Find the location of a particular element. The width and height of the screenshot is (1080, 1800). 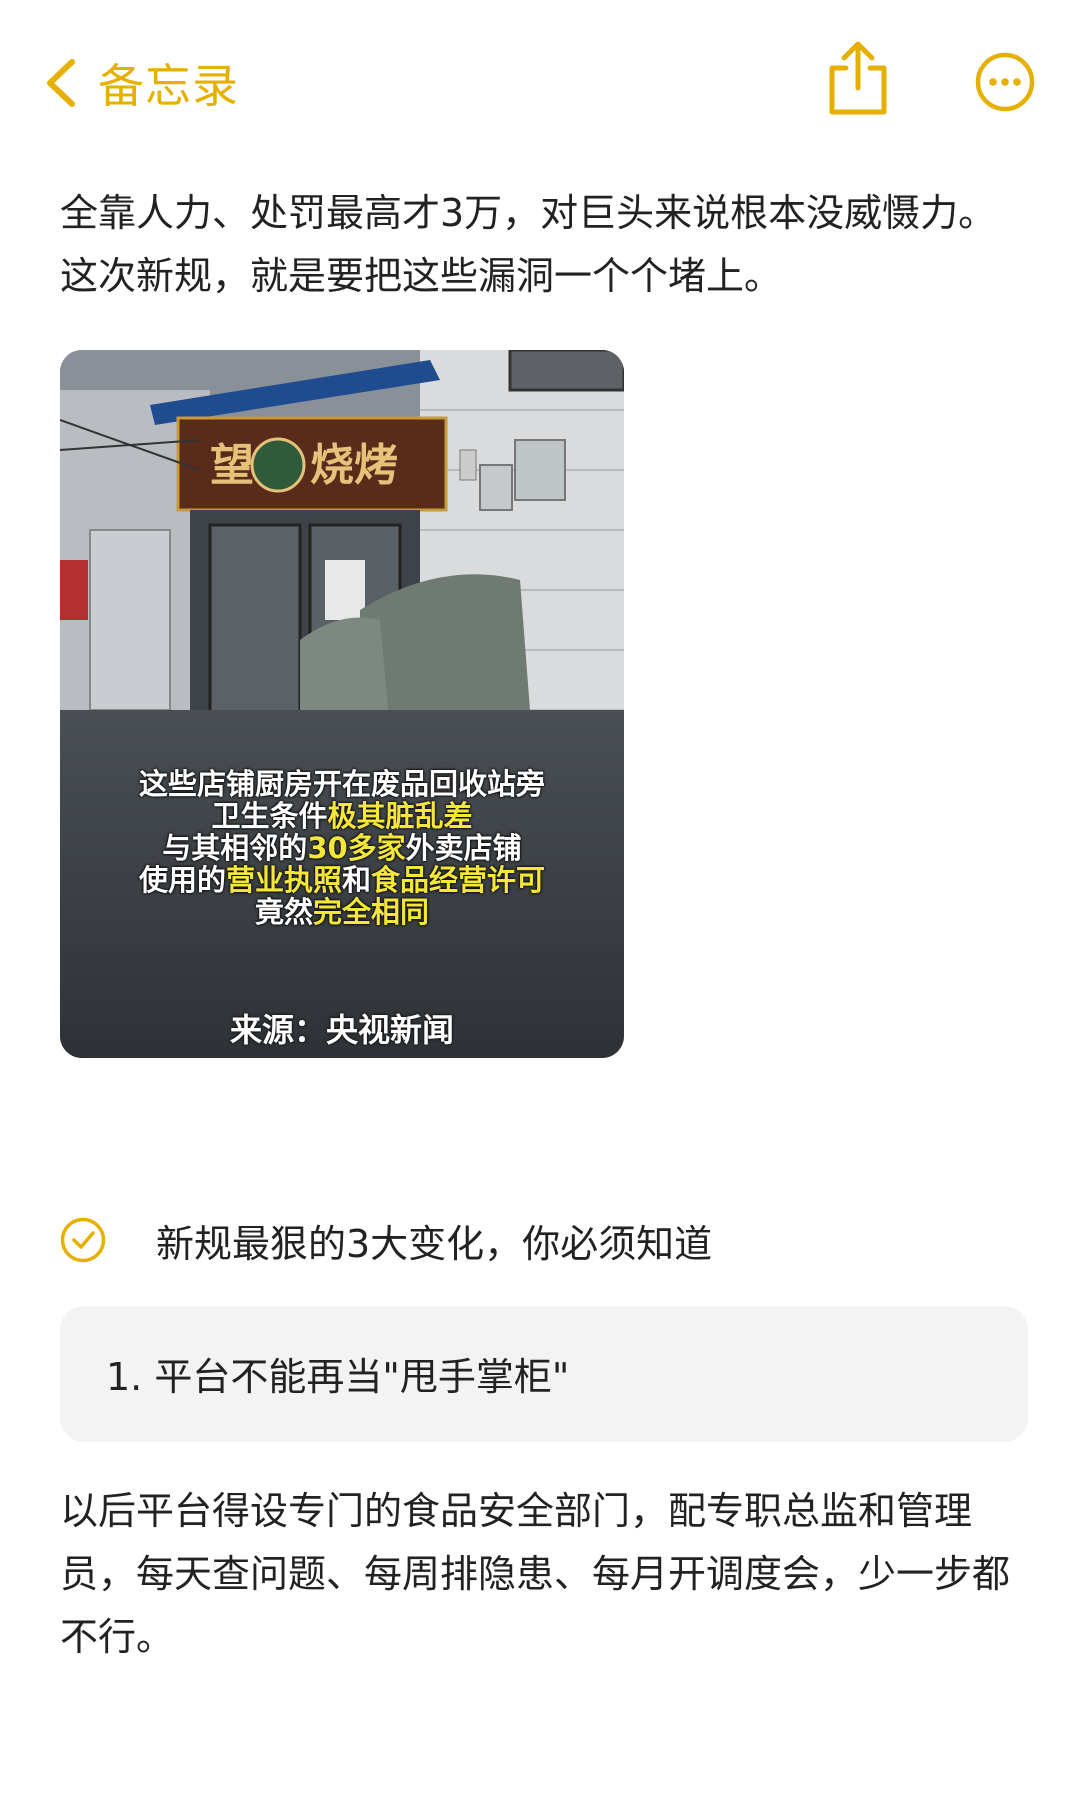

caption-line: 使用的营业执照和食品经营许可 is located at coordinates (342, 880).